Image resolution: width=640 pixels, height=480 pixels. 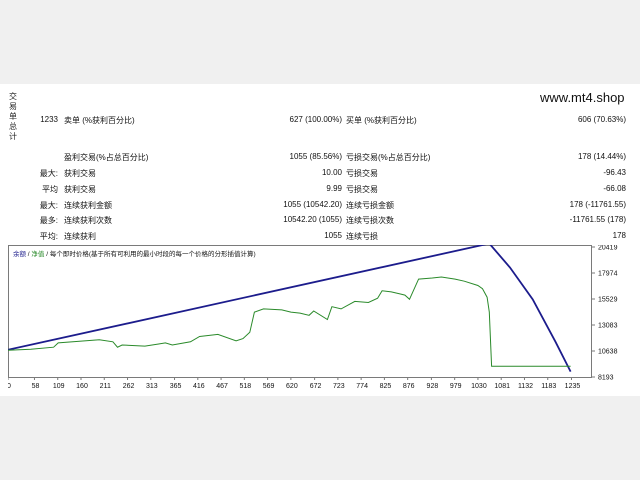 I want to click on x-tick-label: 1030, so click(x=479, y=386).